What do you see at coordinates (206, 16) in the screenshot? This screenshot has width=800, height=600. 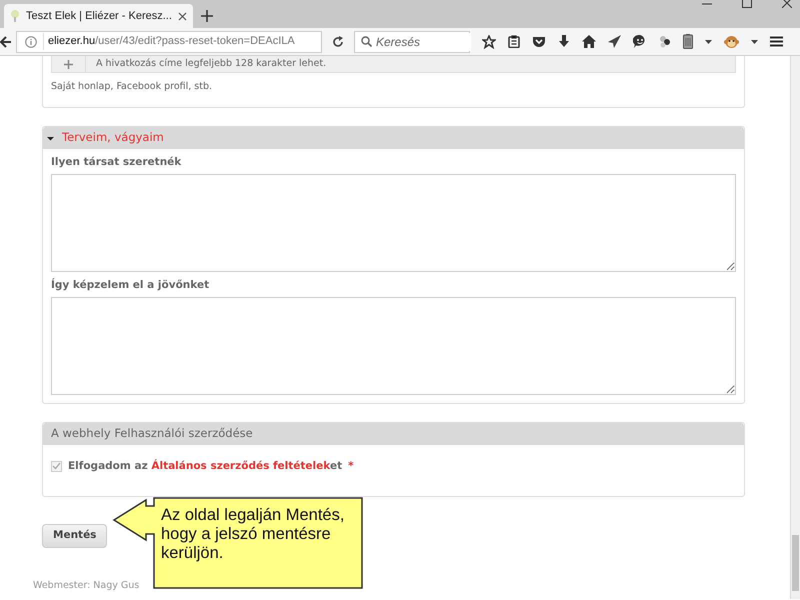 I see `new-tab-icon` at bounding box center [206, 16].